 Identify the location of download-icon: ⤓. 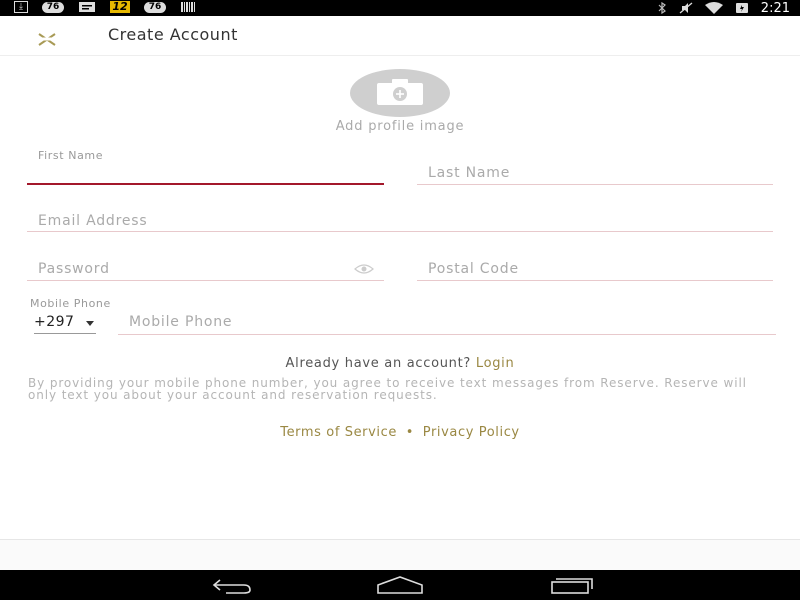
(21, 7).